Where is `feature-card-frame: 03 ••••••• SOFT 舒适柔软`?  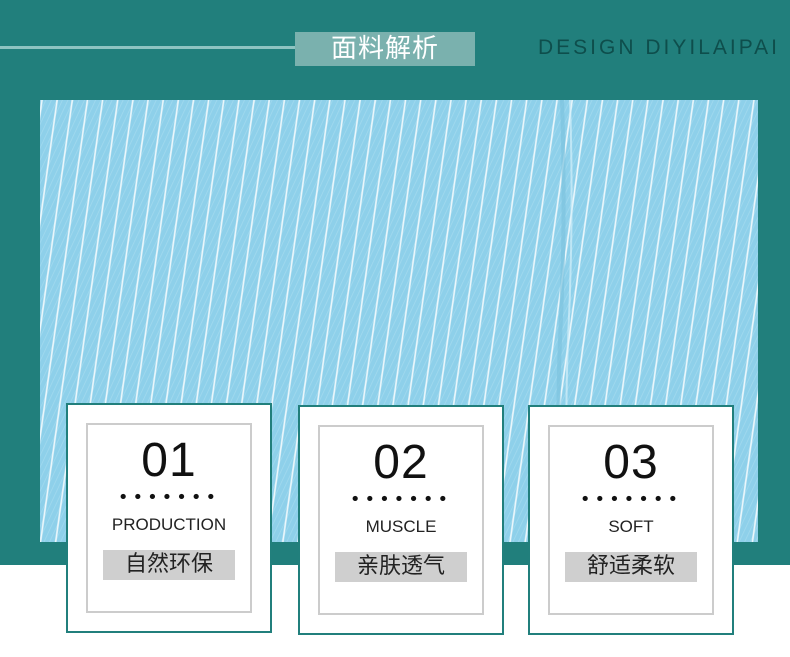 feature-card-frame: 03 ••••••• SOFT 舒适柔软 is located at coordinates (631, 520).